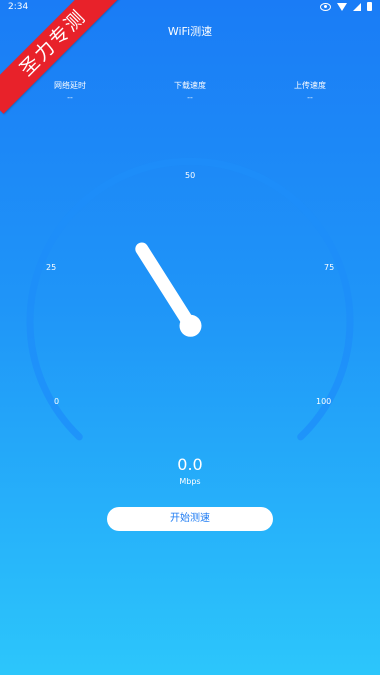  I want to click on gauge-tick-0: 0, so click(57, 401).